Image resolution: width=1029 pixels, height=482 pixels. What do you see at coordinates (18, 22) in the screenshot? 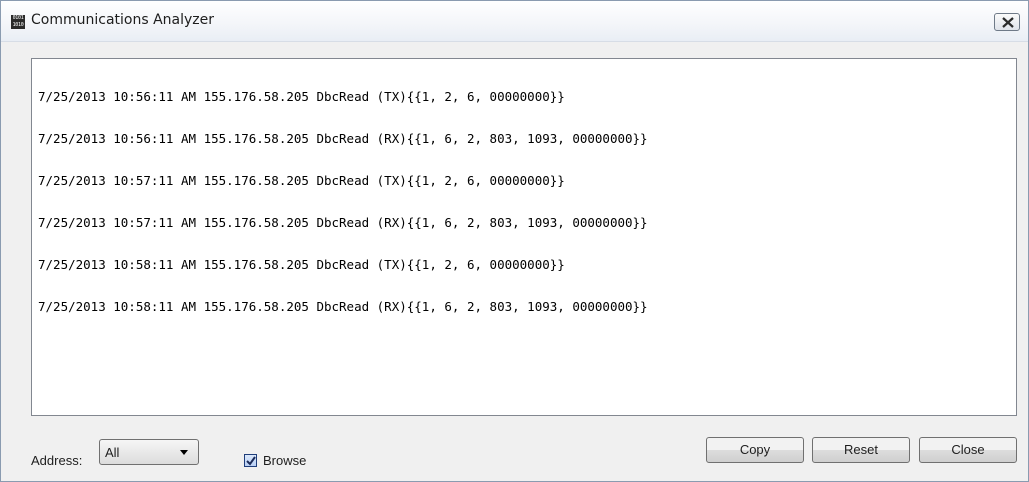
I see `binary-app-icon: 0101 1010` at bounding box center [18, 22].